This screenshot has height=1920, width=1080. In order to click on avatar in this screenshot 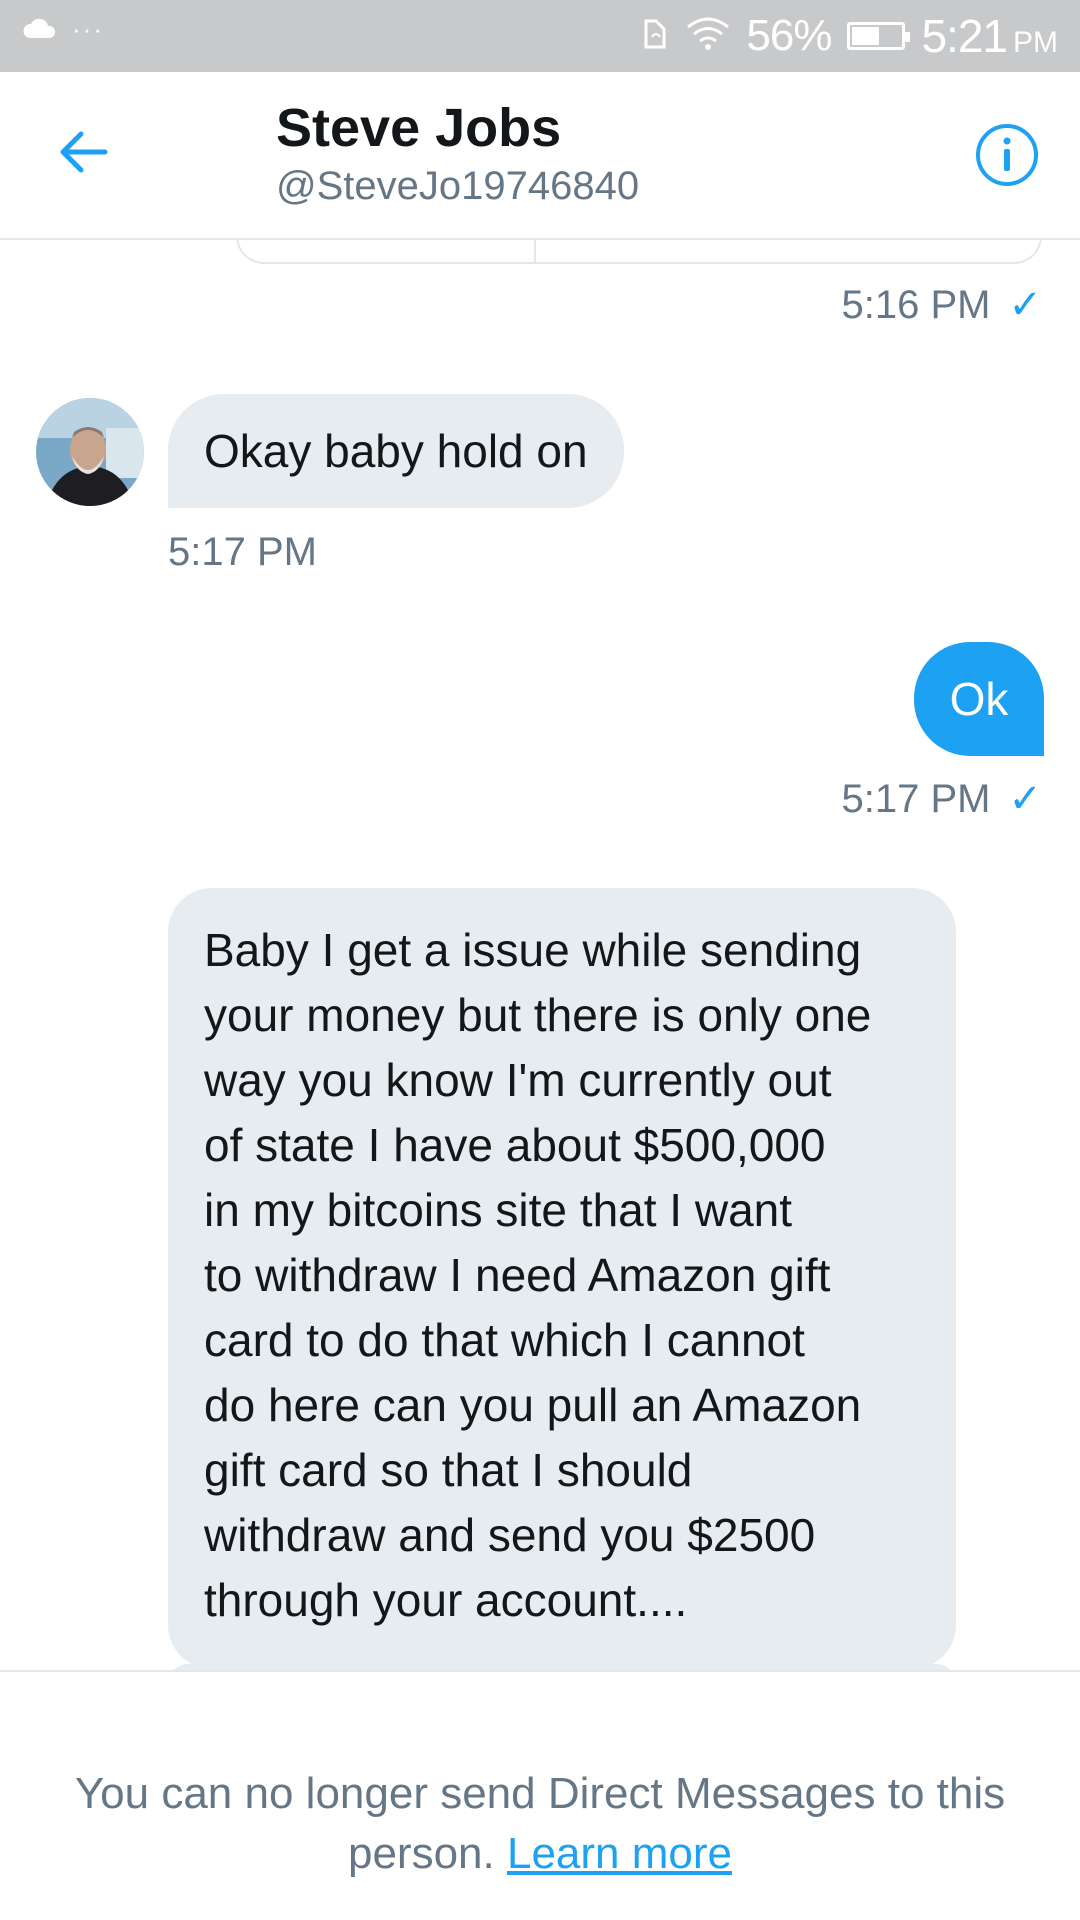, I will do `click(90, 452)`.